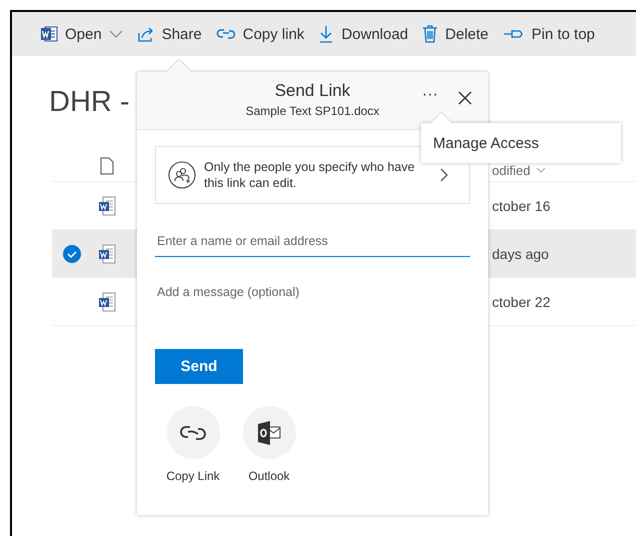 This screenshot has width=636, height=536. Describe the element at coordinates (326, 34) in the screenshot. I see `download-icon` at that location.